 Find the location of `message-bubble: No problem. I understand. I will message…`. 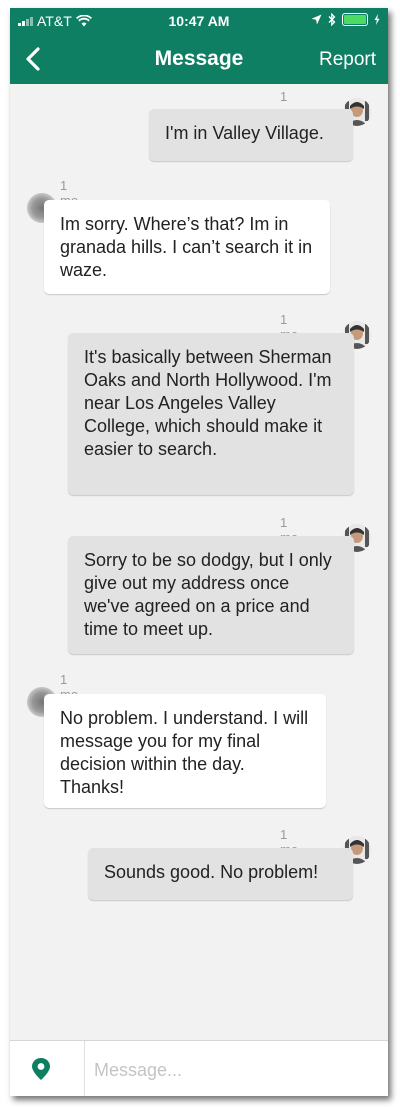

message-bubble: No problem. I understand. I will message… is located at coordinates (185, 751).